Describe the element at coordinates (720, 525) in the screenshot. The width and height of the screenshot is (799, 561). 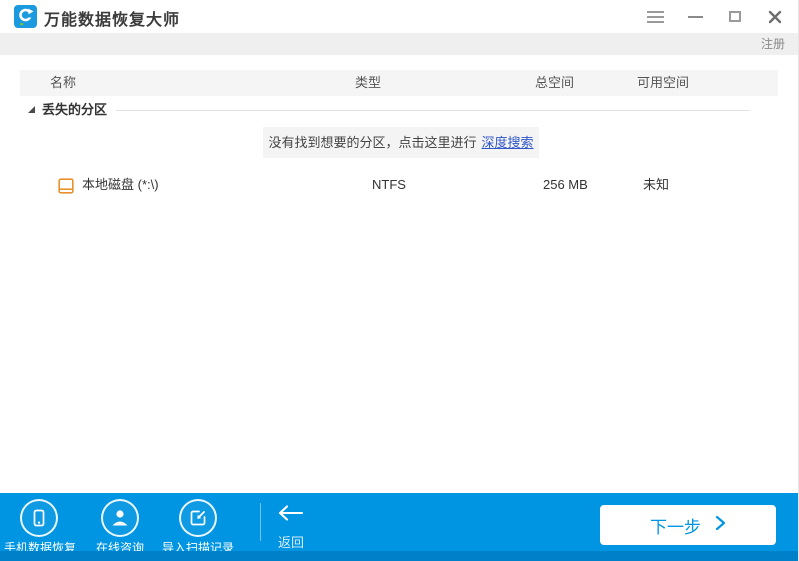
I see `chevron-right-icon` at that location.